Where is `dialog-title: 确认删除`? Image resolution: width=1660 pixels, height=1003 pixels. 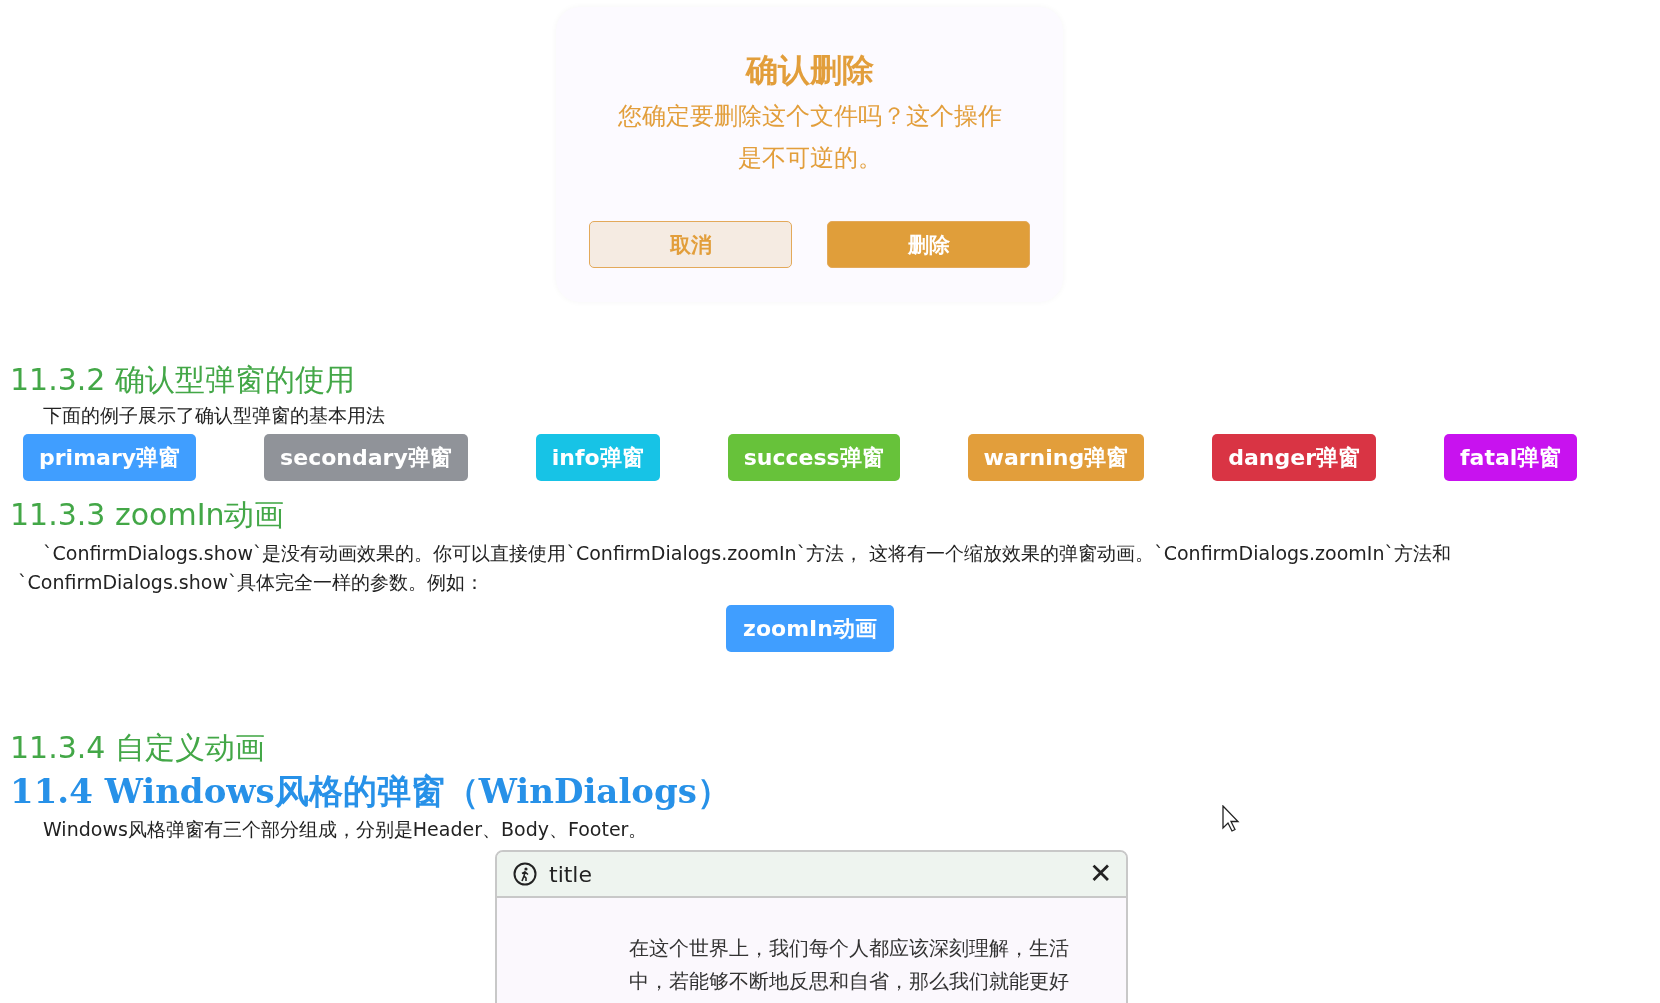
dialog-title: 确认删除 is located at coordinates (809, 70).